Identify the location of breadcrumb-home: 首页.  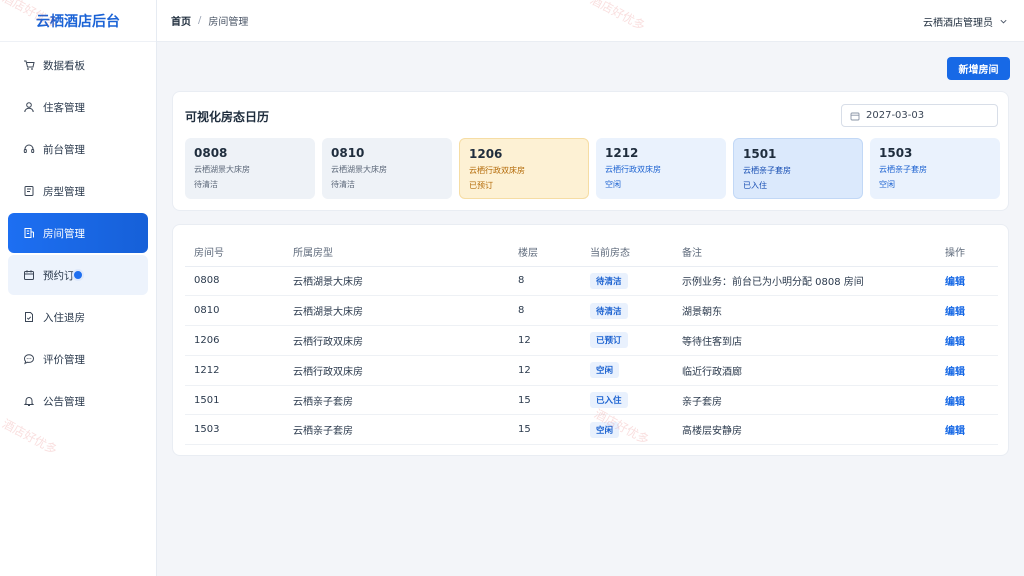
(181, 20).